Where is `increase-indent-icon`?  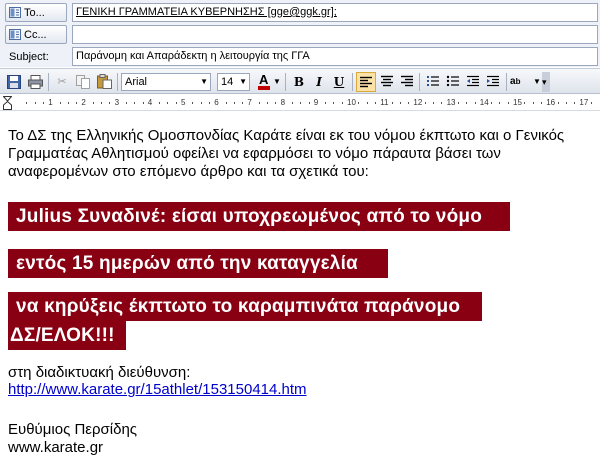 increase-indent-icon is located at coordinates (493, 81).